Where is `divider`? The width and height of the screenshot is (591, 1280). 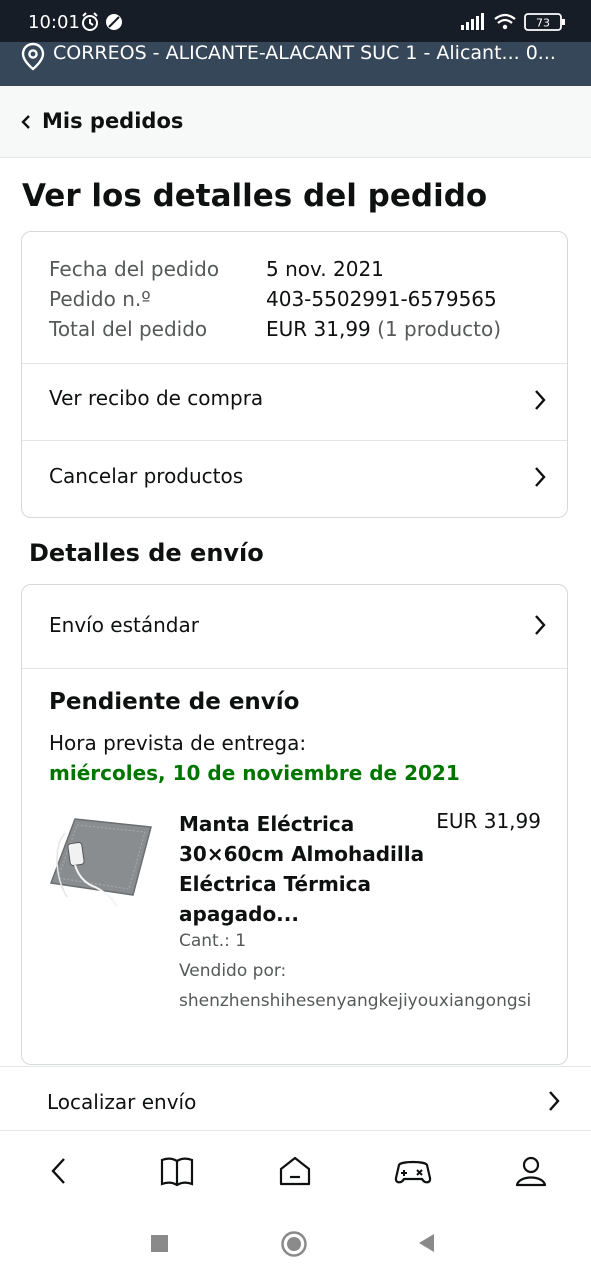
divider is located at coordinates (294, 668).